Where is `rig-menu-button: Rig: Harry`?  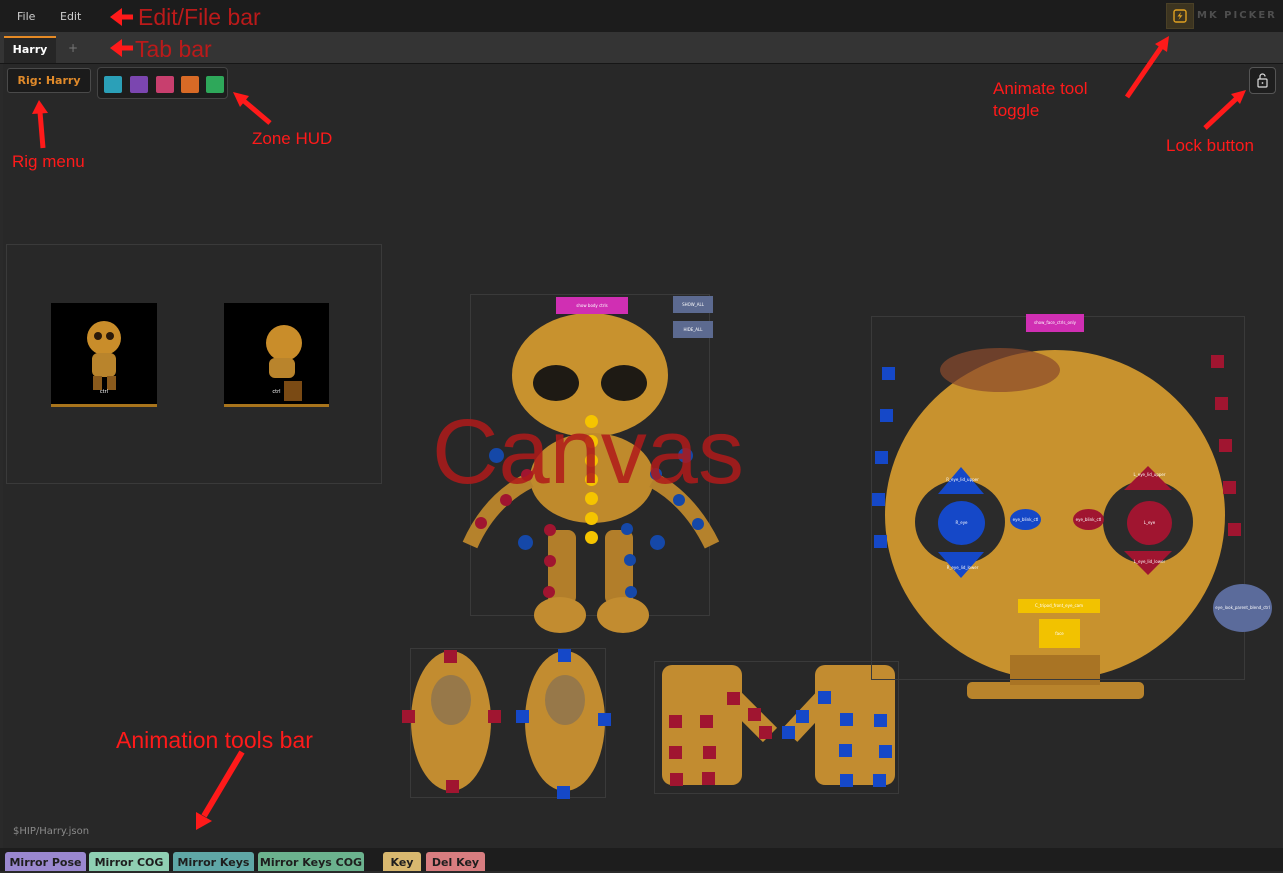 rig-menu-button: Rig: Harry is located at coordinates (49, 80).